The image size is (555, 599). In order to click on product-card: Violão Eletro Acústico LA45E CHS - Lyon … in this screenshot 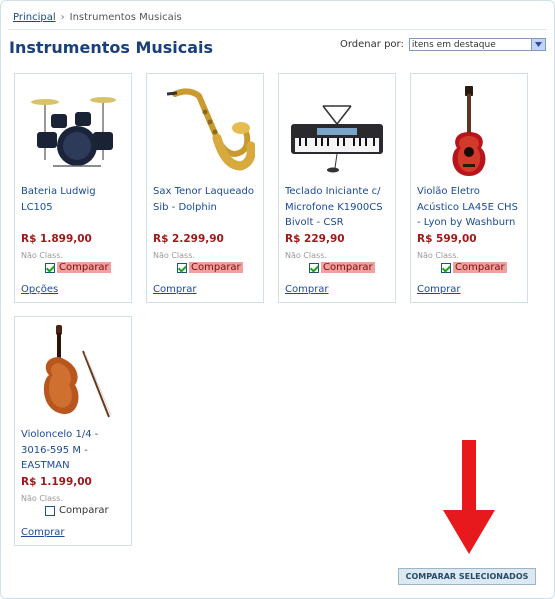, I will do `click(469, 188)`.